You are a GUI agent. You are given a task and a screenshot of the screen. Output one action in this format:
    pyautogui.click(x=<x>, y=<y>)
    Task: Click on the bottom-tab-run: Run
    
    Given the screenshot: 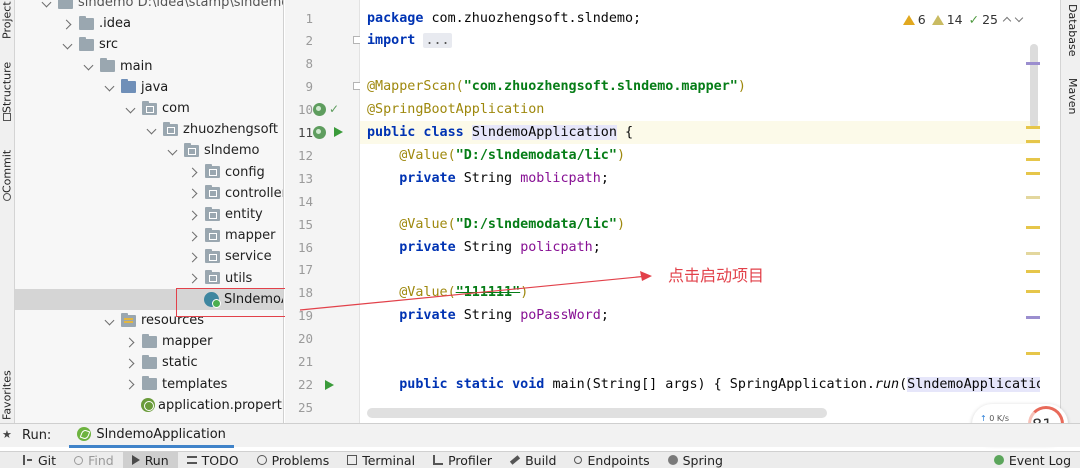 What is the action you would take?
    pyautogui.click(x=150, y=460)
    